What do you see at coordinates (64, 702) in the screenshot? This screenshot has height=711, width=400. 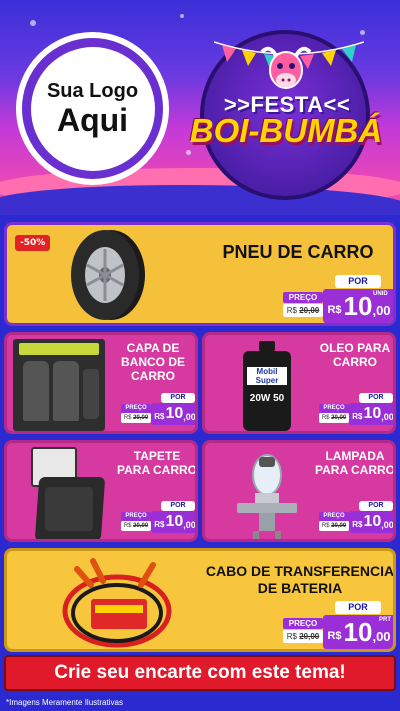 I see `disclaimer-text: *Imagens Meramente Ilustrativas` at bounding box center [64, 702].